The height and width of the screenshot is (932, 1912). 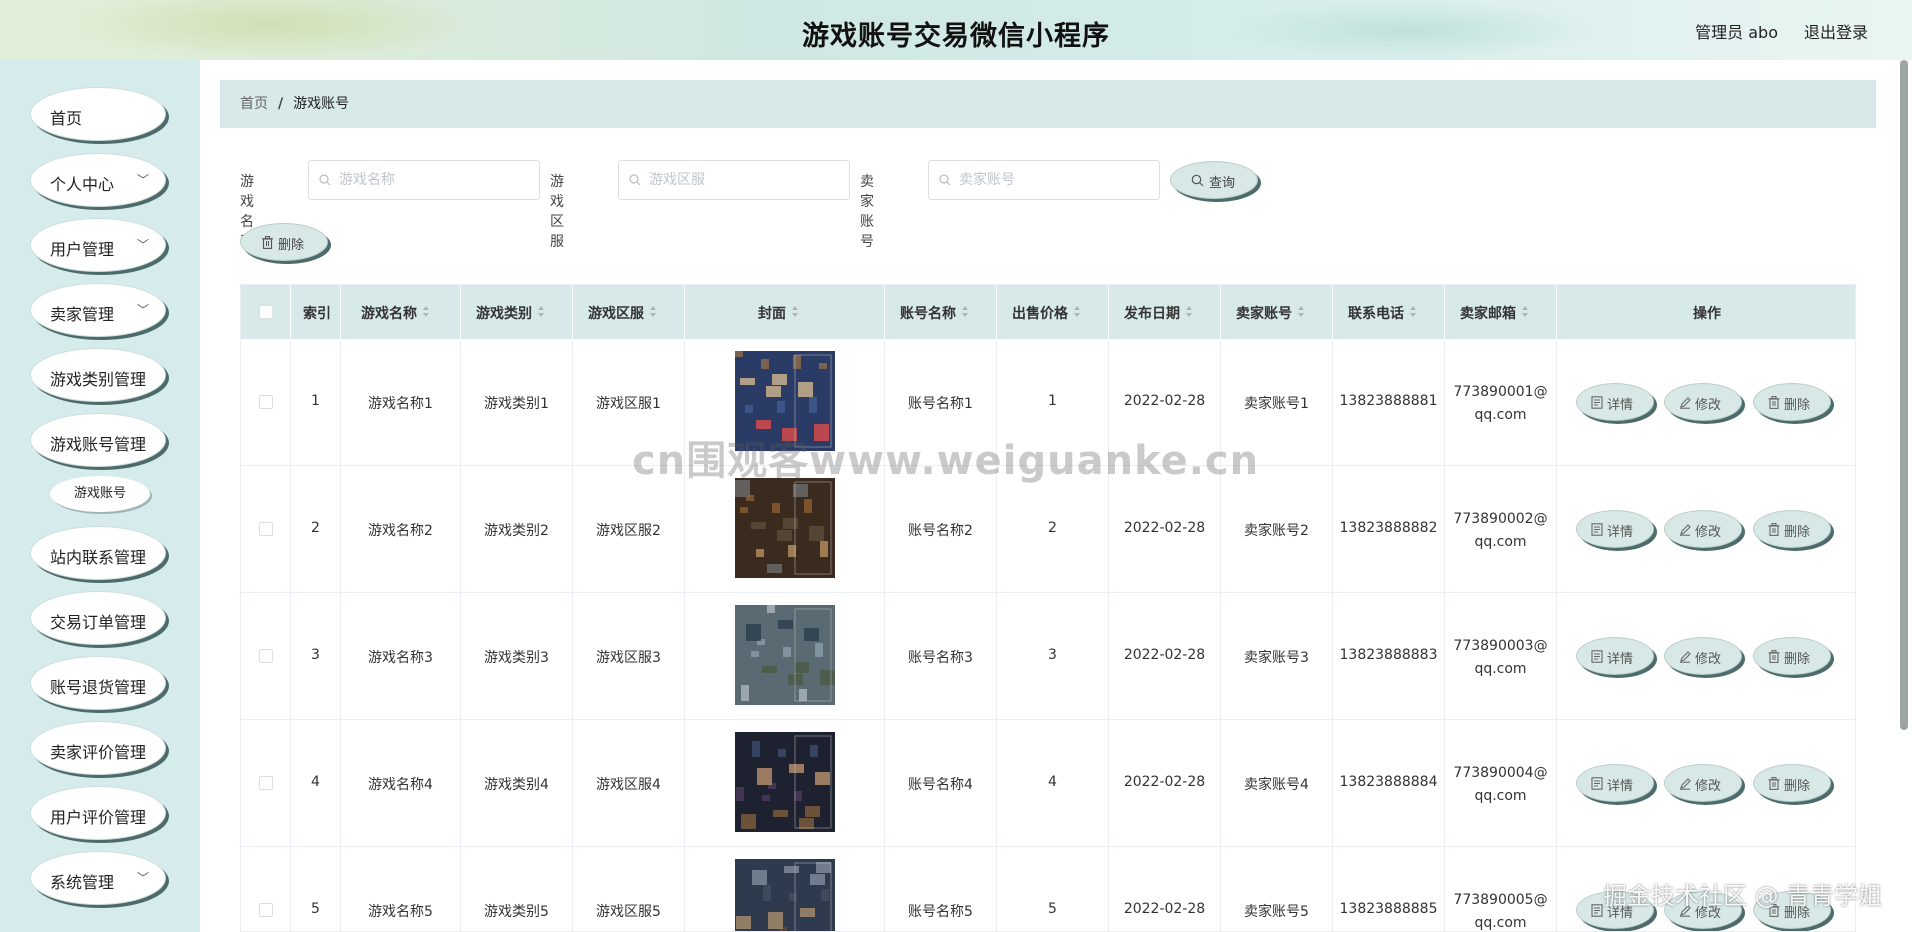 What do you see at coordinates (628, 658) in the screenshot?
I see `cell-text: 游戏区服3` at bounding box center [628, 658].